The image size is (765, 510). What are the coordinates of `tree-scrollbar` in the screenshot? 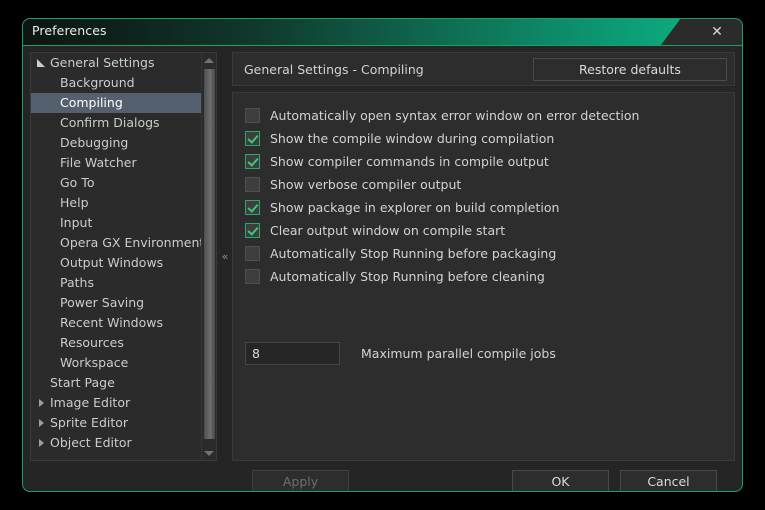 It's located at (208, 256).